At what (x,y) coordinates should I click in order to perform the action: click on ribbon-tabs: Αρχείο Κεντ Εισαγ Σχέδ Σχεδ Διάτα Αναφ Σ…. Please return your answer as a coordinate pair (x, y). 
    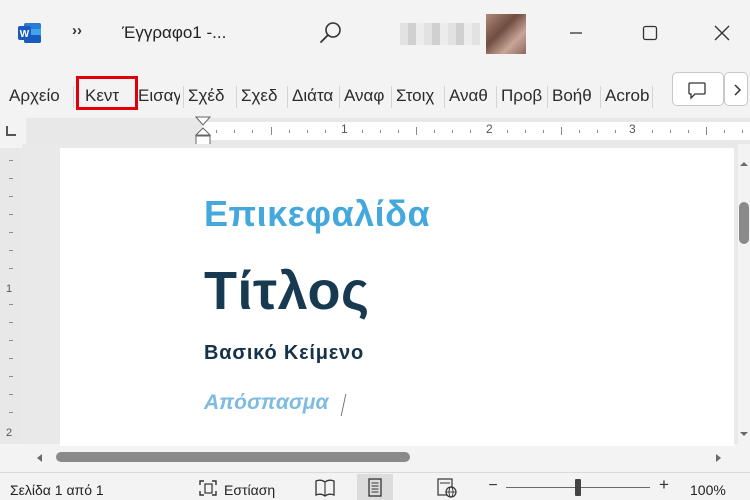
    Looking at the image, I should click on (375, 93).